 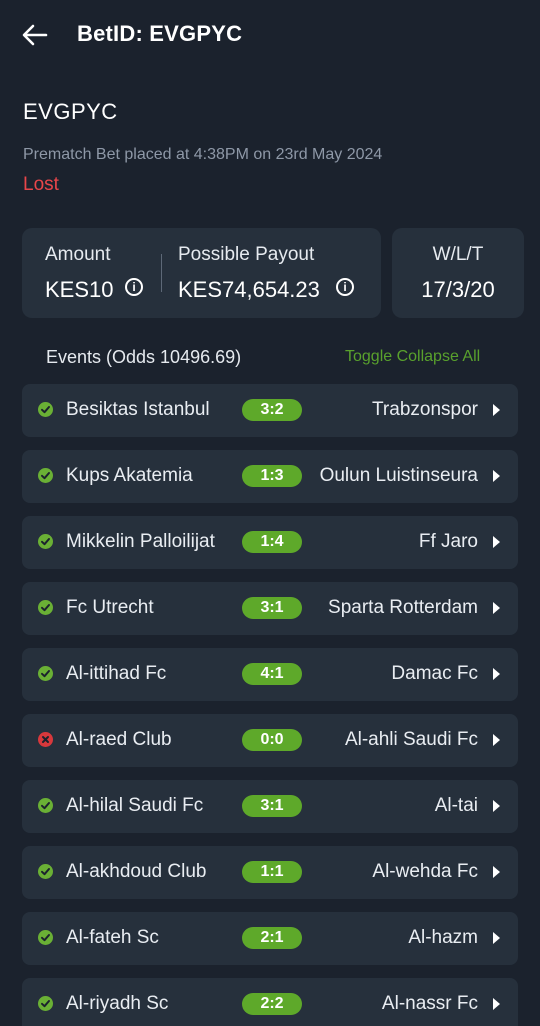 I want to click on event-row: Mikkelin Palloilijat 1:4 Ff Jaro, so click(x=270, y=542).